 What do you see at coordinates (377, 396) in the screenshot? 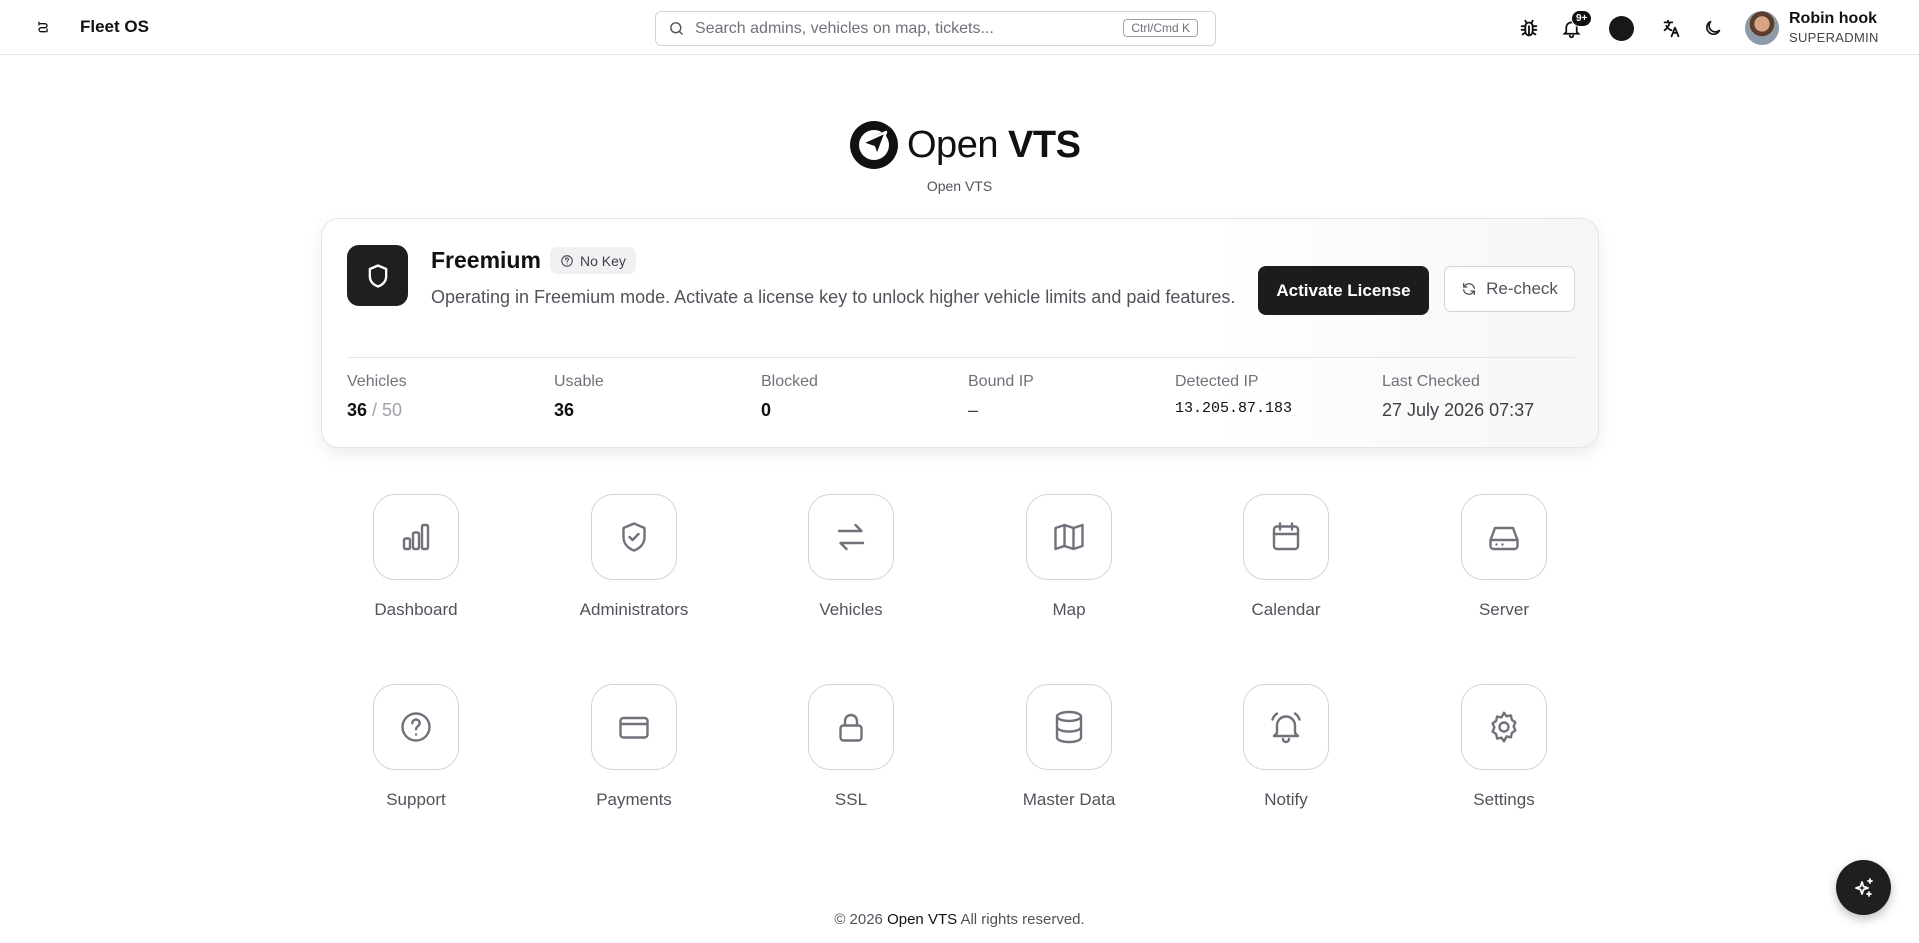
I see `stat-vehicles: Vehicles 36 / 50` at bounding box center [377, 396].